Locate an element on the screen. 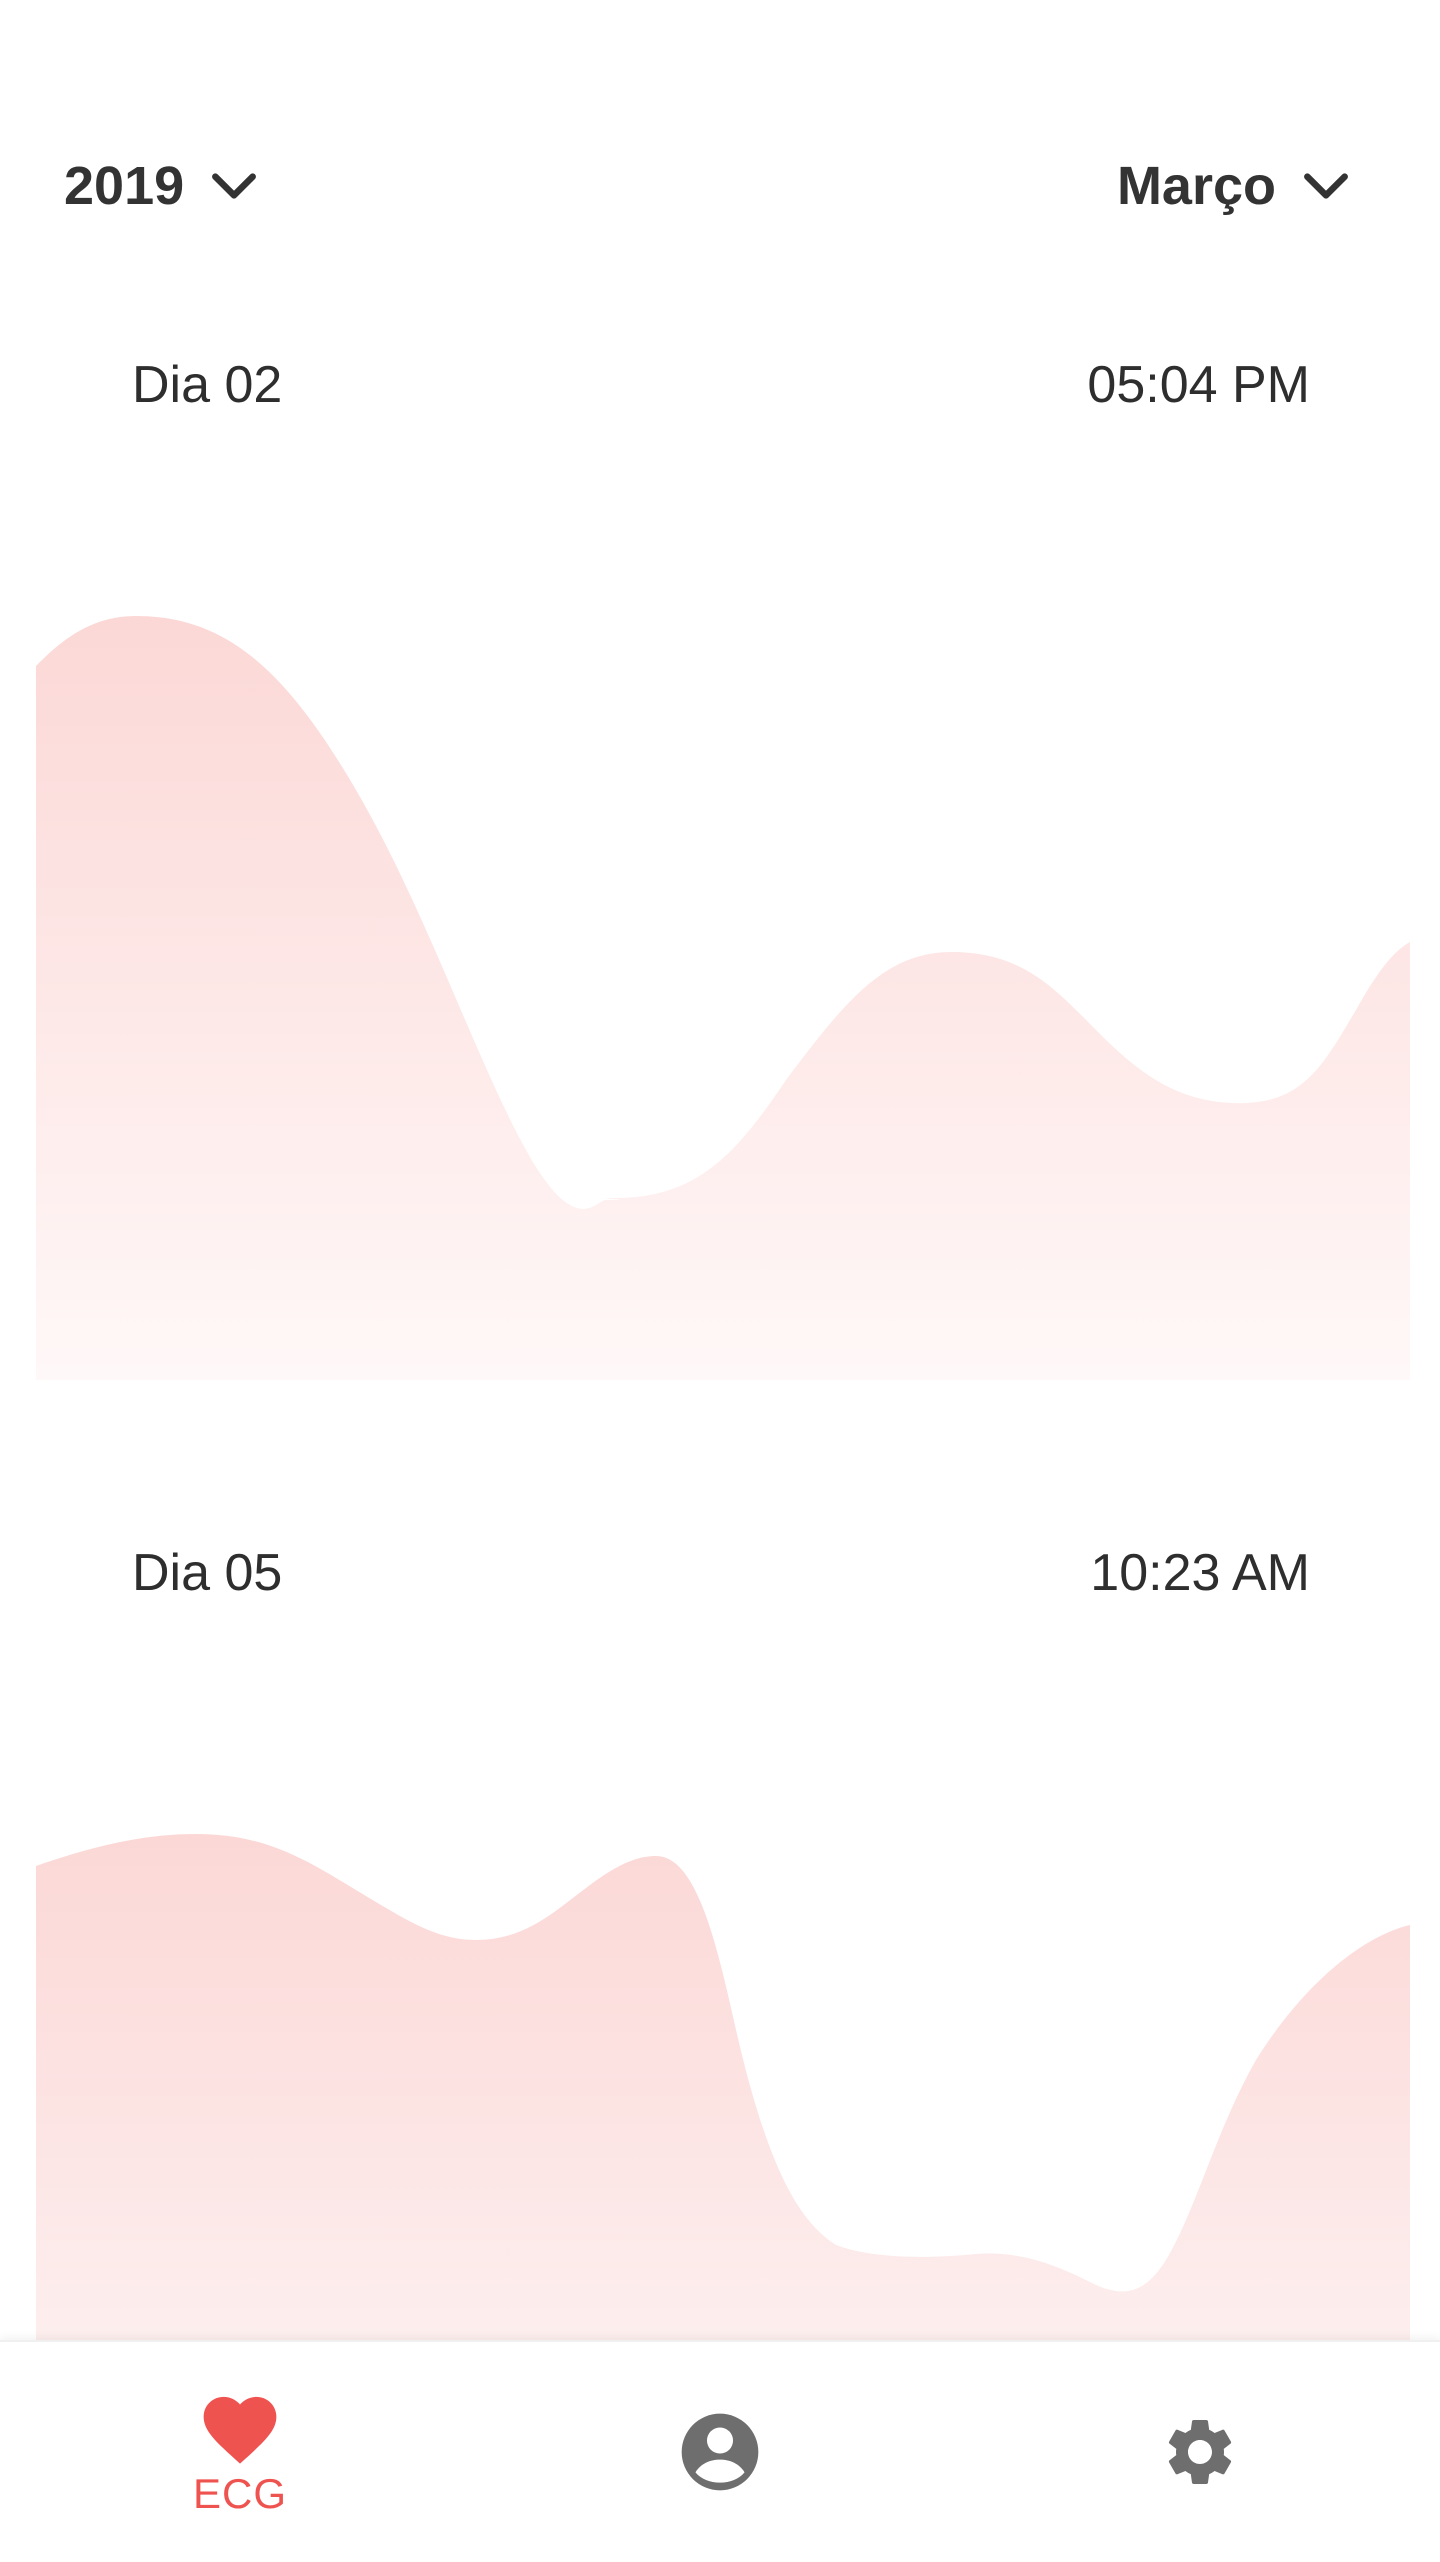 This screenshot has height=2562, width=1440. record-date: Dia 05 is located at coordinates (207, 1573).